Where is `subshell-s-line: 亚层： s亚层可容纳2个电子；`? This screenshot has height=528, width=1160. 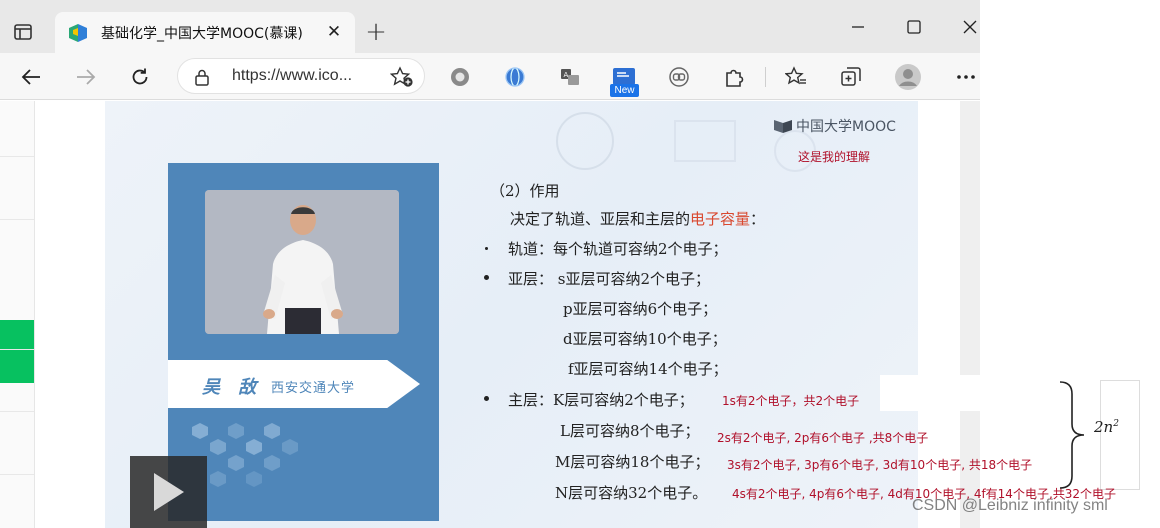
subshell-s-line: 亚层： s亚层可容纳2个电子； is located at coordinates (609, 279).